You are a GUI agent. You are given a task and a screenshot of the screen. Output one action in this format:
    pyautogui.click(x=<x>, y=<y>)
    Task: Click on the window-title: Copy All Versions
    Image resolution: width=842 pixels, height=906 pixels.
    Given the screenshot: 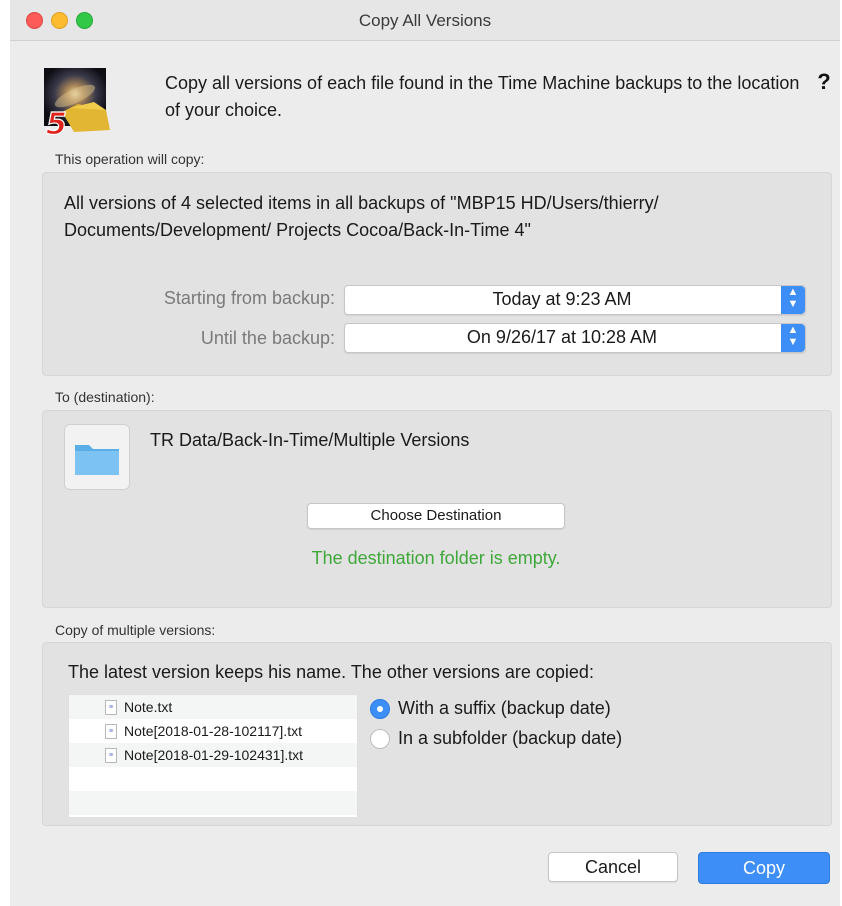 What is the action you would take?
    pyautogui.click(x=425, y=20)
    